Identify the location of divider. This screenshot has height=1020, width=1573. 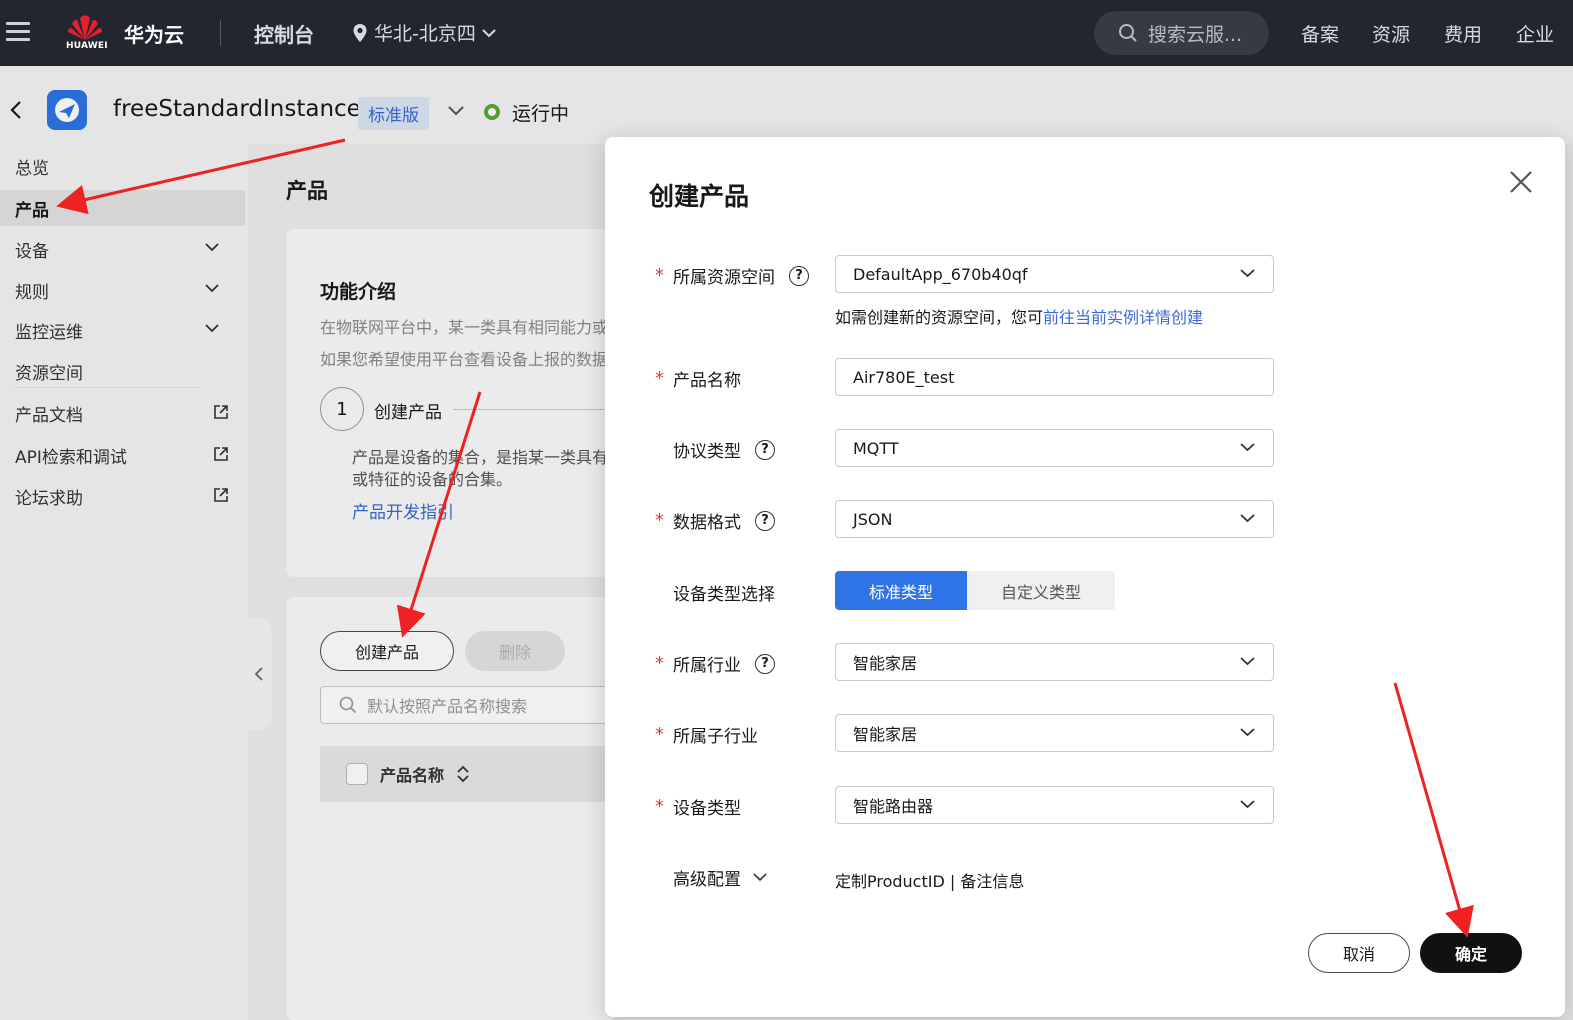
(220, 33).